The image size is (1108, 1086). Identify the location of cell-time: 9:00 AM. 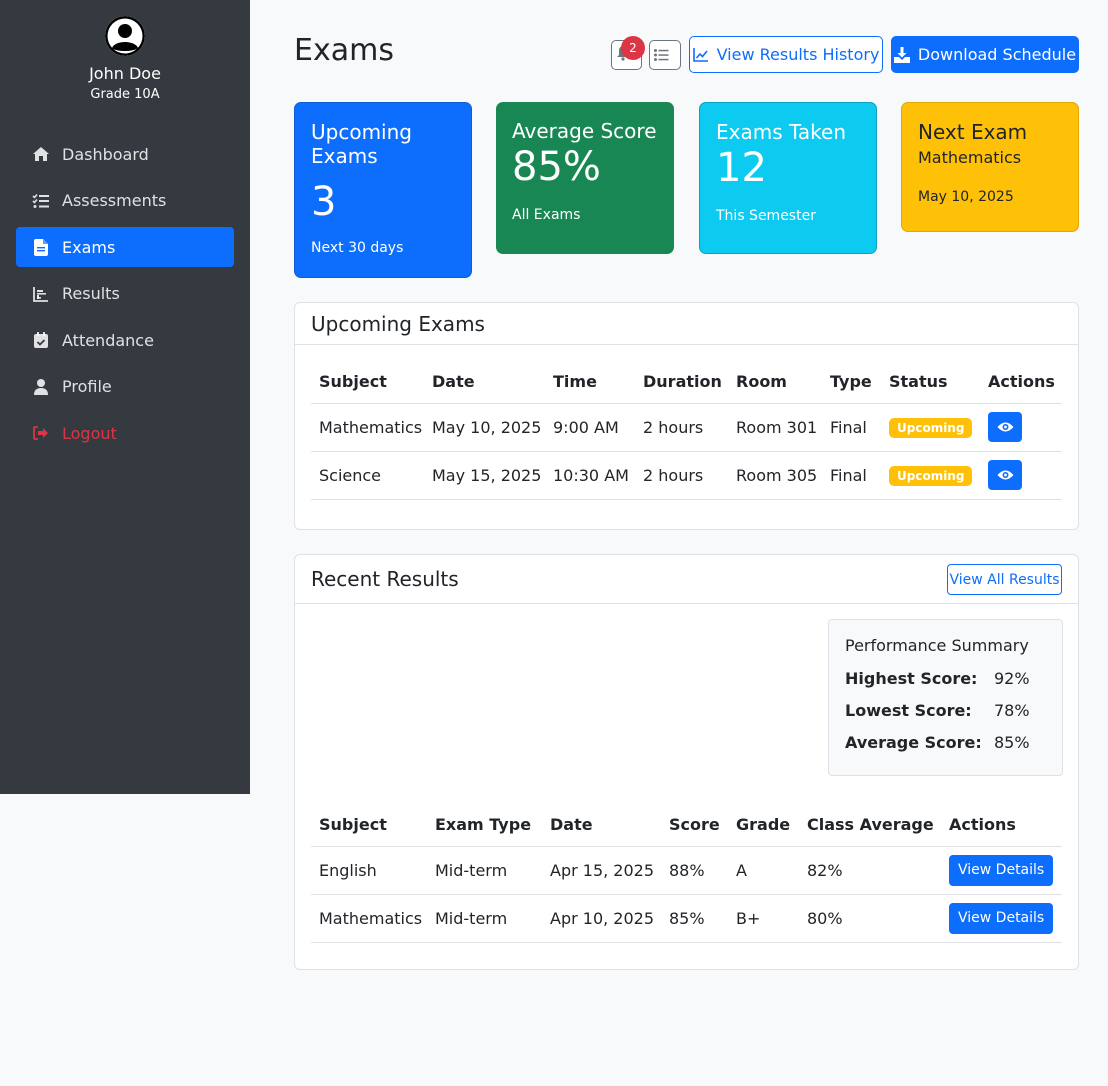
(590, 427).